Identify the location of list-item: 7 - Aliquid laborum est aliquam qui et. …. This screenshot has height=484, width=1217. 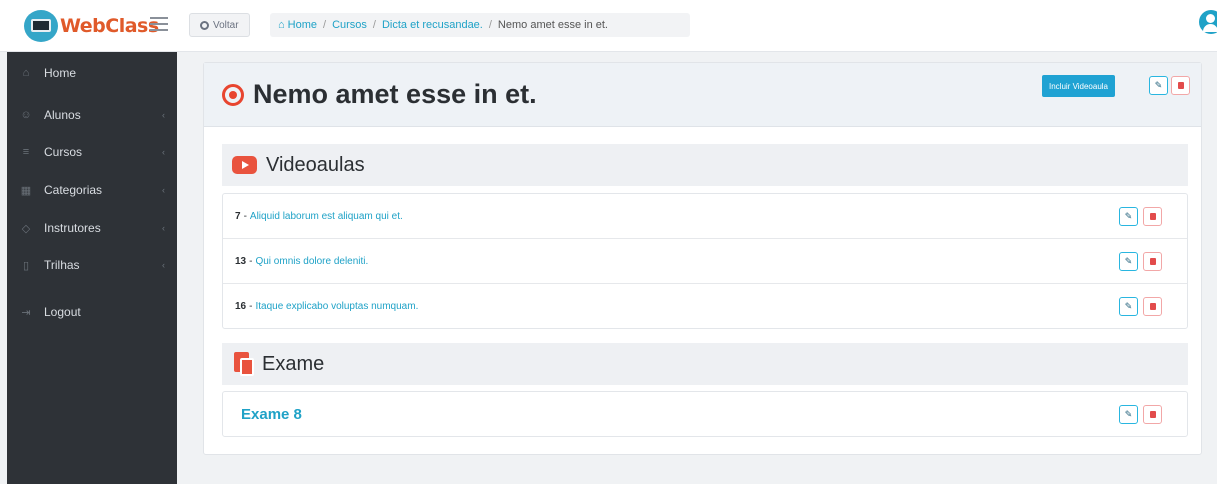
(705, 216).